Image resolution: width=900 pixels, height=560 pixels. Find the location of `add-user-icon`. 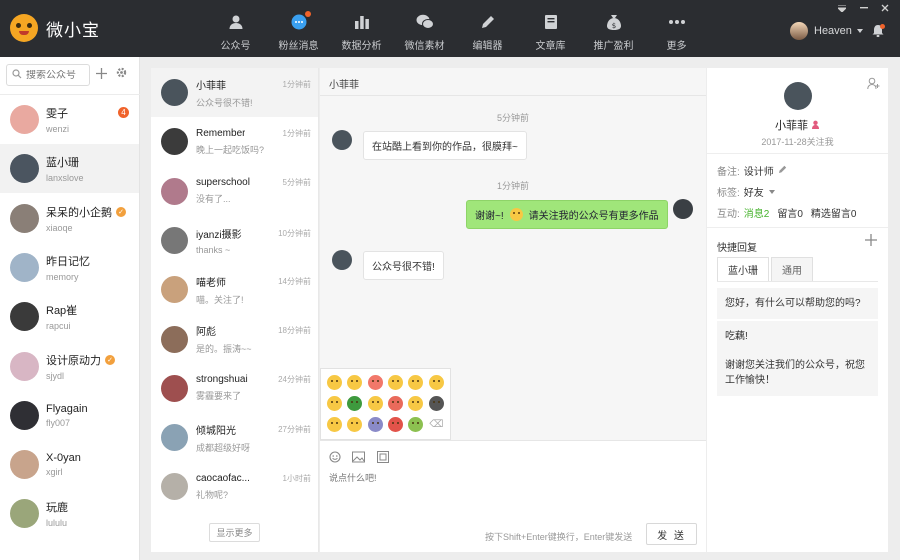

add-user-icon is located at coordinates (873, 85).